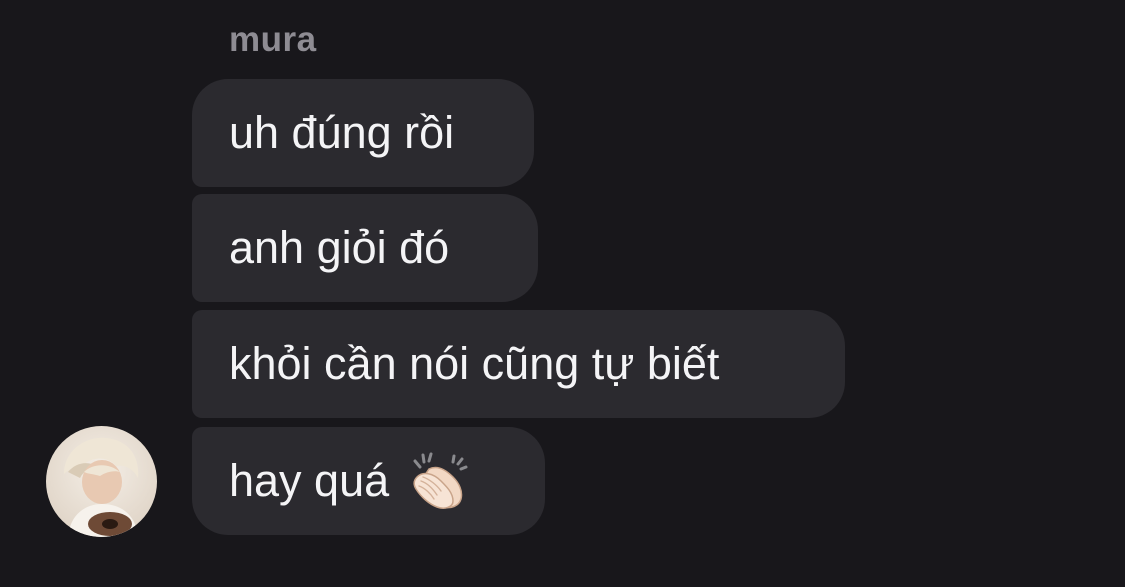 The height and width of the screenshot is (587, 1125). What do you see at coordinates (440, 481) in the screenshot?
I see `clapping-hands-icon` at bounding box center [440, 481].